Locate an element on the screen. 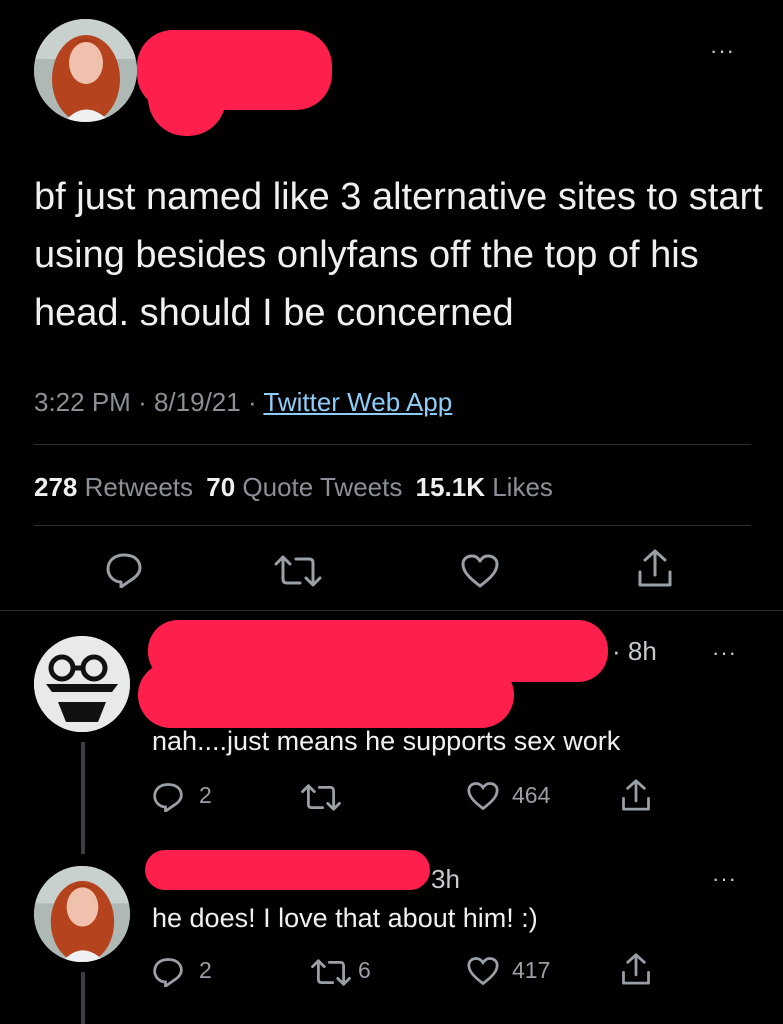  reply-text: he does! I love that about him! :) is located at coordinates (345, 918).